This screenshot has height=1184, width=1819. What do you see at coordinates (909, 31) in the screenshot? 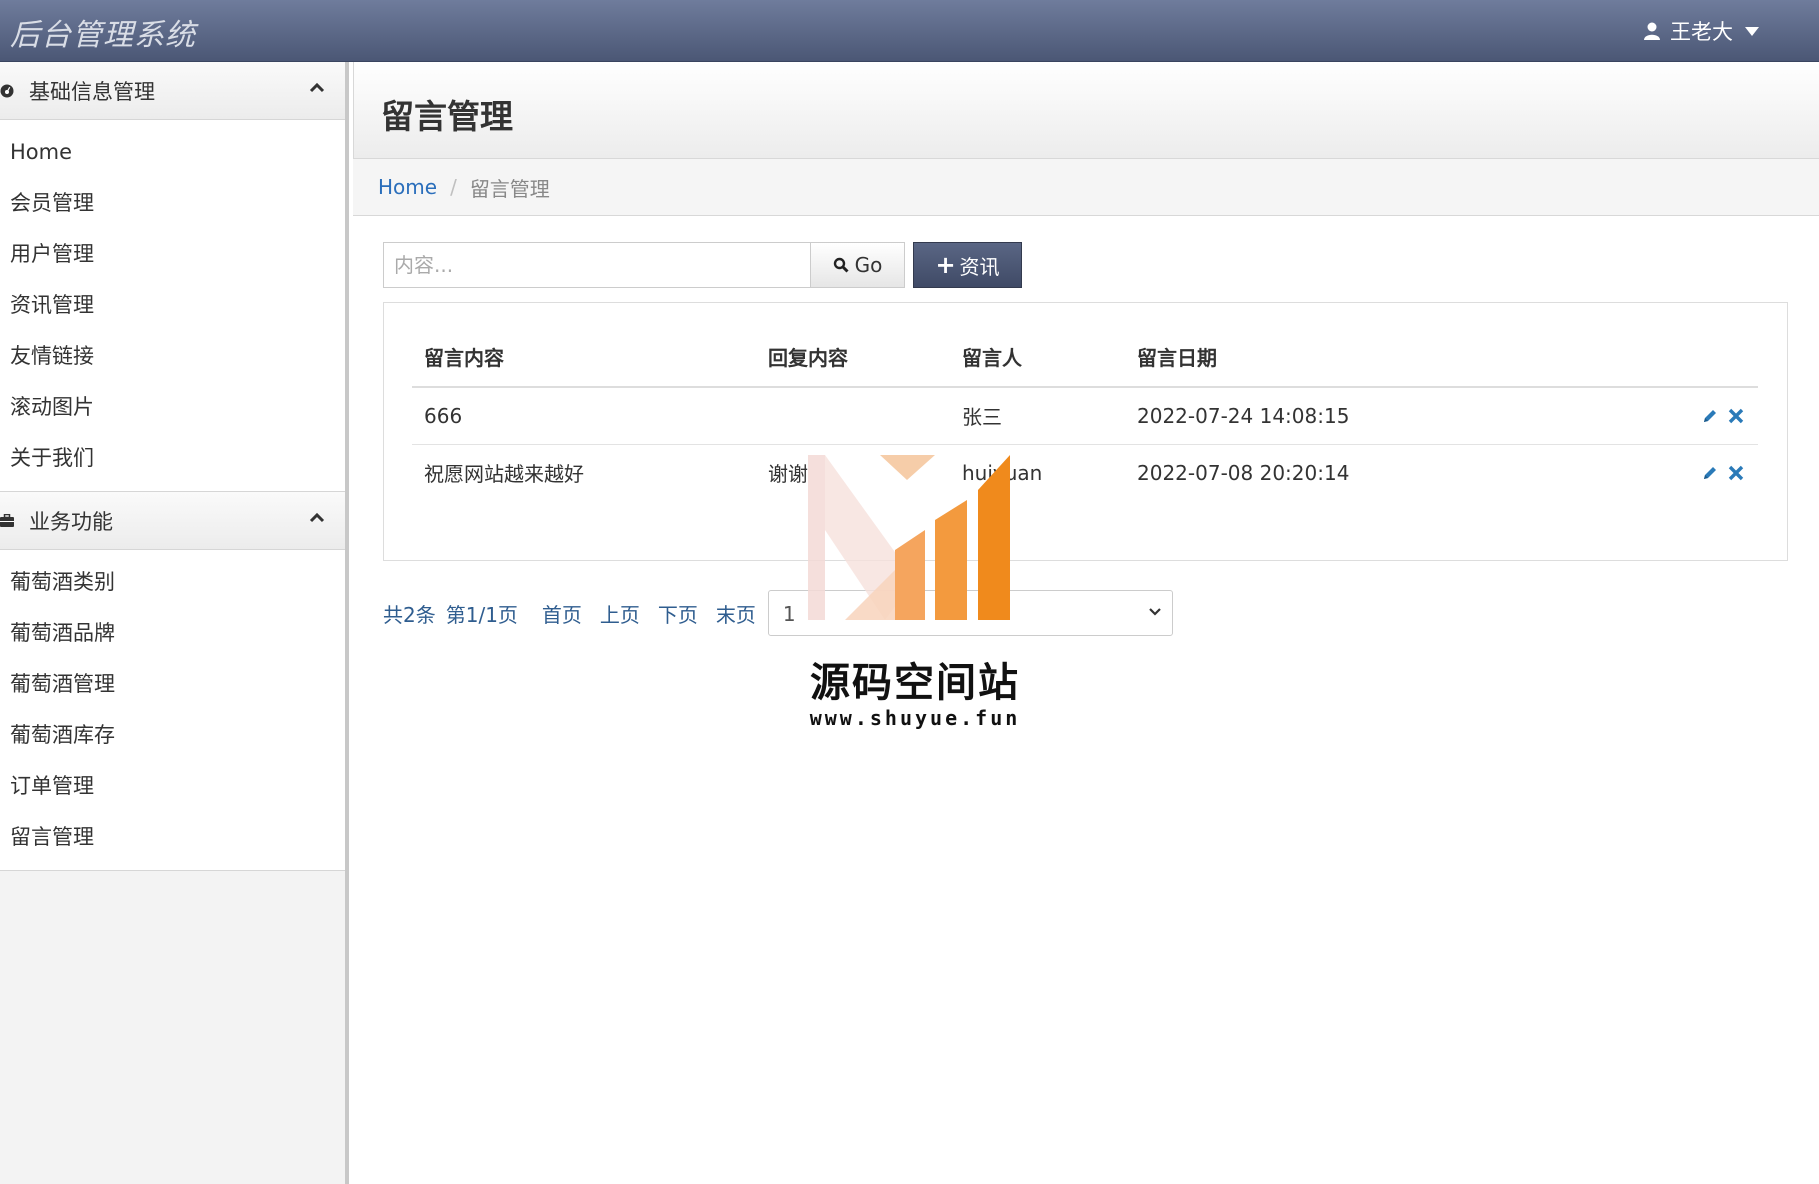
I see `top-navbar: 后台管理系统 王老大` at bounding box center [909, 31].